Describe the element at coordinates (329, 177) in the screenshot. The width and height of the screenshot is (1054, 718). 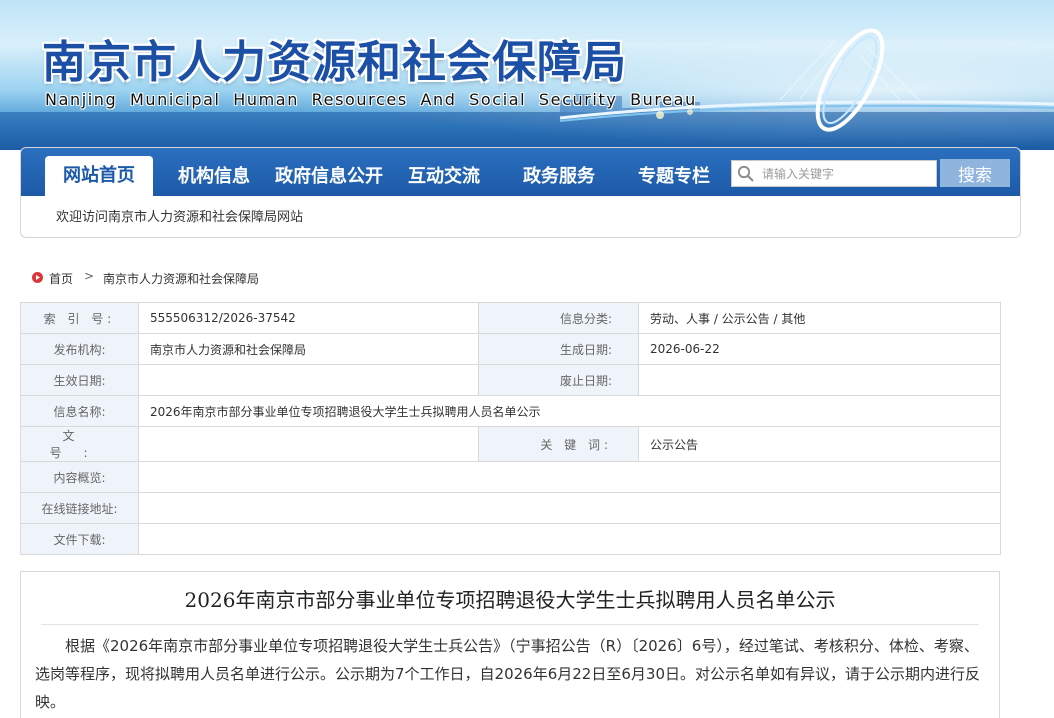
I see `nav-item-gov-info: 政府信息公开` at that location.